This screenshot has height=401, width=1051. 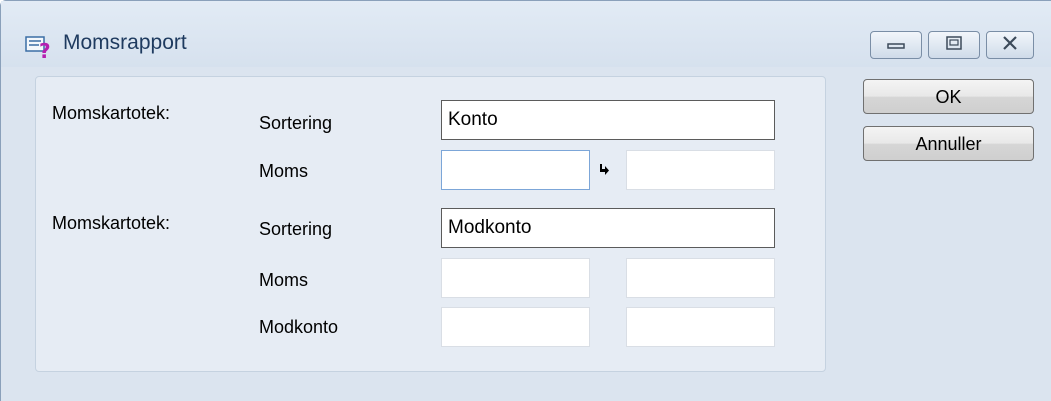 What do you see at coordinates (515, 278) in the screenshot?
I see `section2-moms-from-field` at bounding box center [515, 278].